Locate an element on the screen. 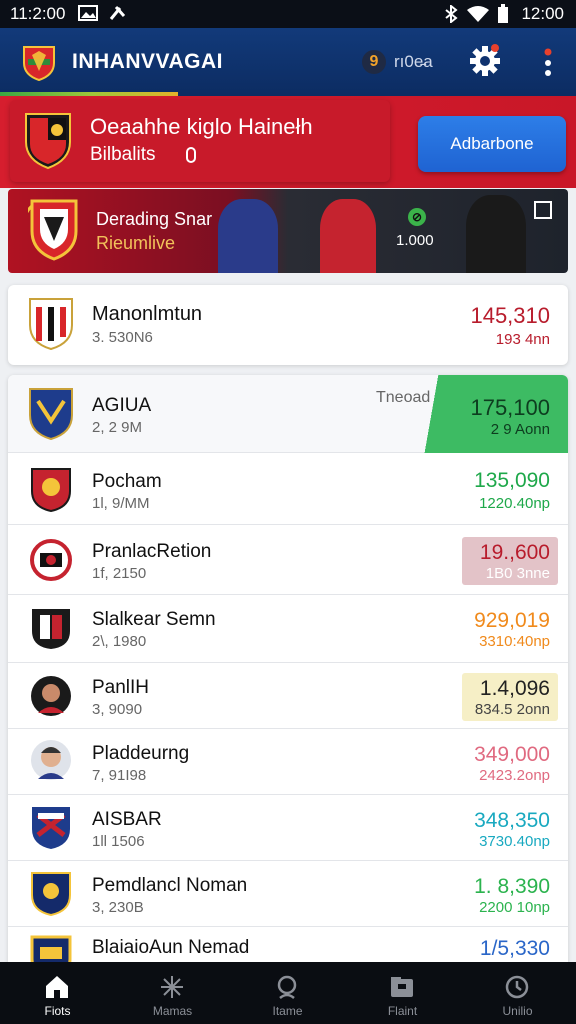 This screenshot has height=1024, width=576. featured-sub: 3. 530N6 is located at coordinates (122, 337).